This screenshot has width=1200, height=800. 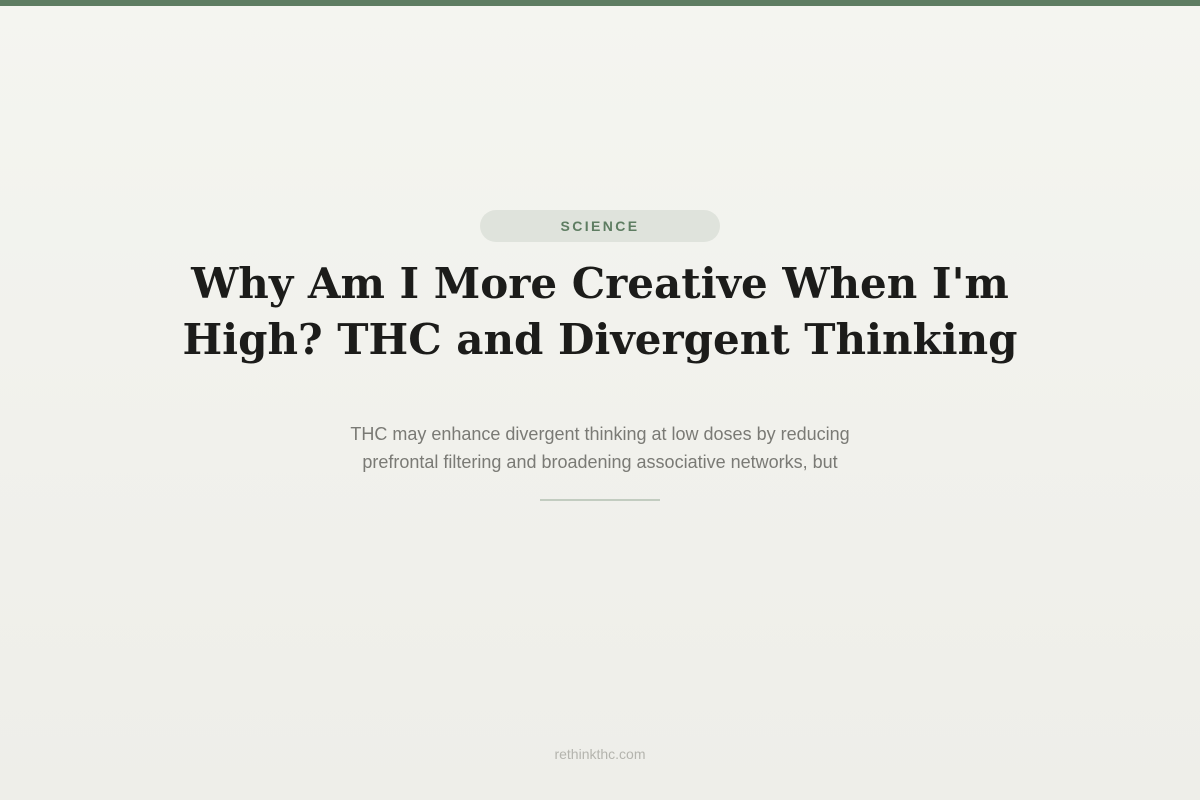 I want to click on divider-line, so click(x=600, y=500).